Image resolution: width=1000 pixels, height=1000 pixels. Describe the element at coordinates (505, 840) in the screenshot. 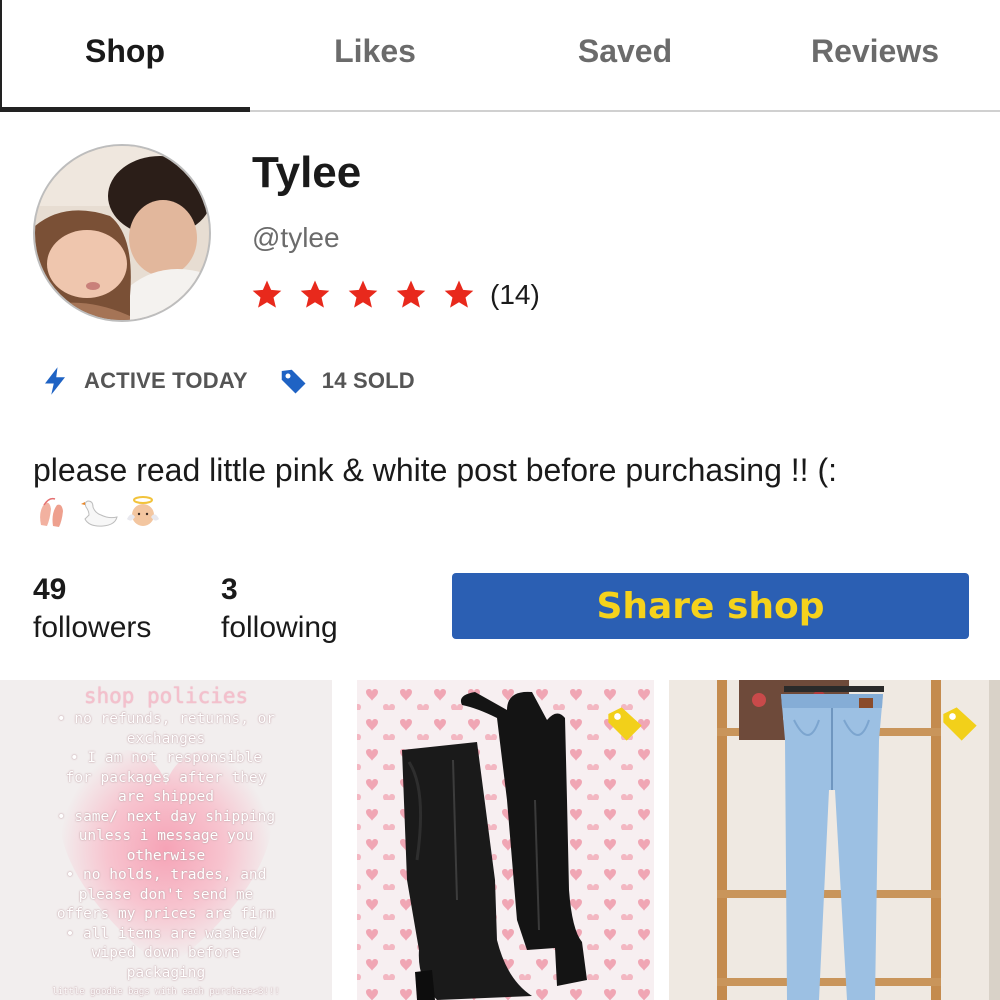

I see `listing-tile-boots` at that location.